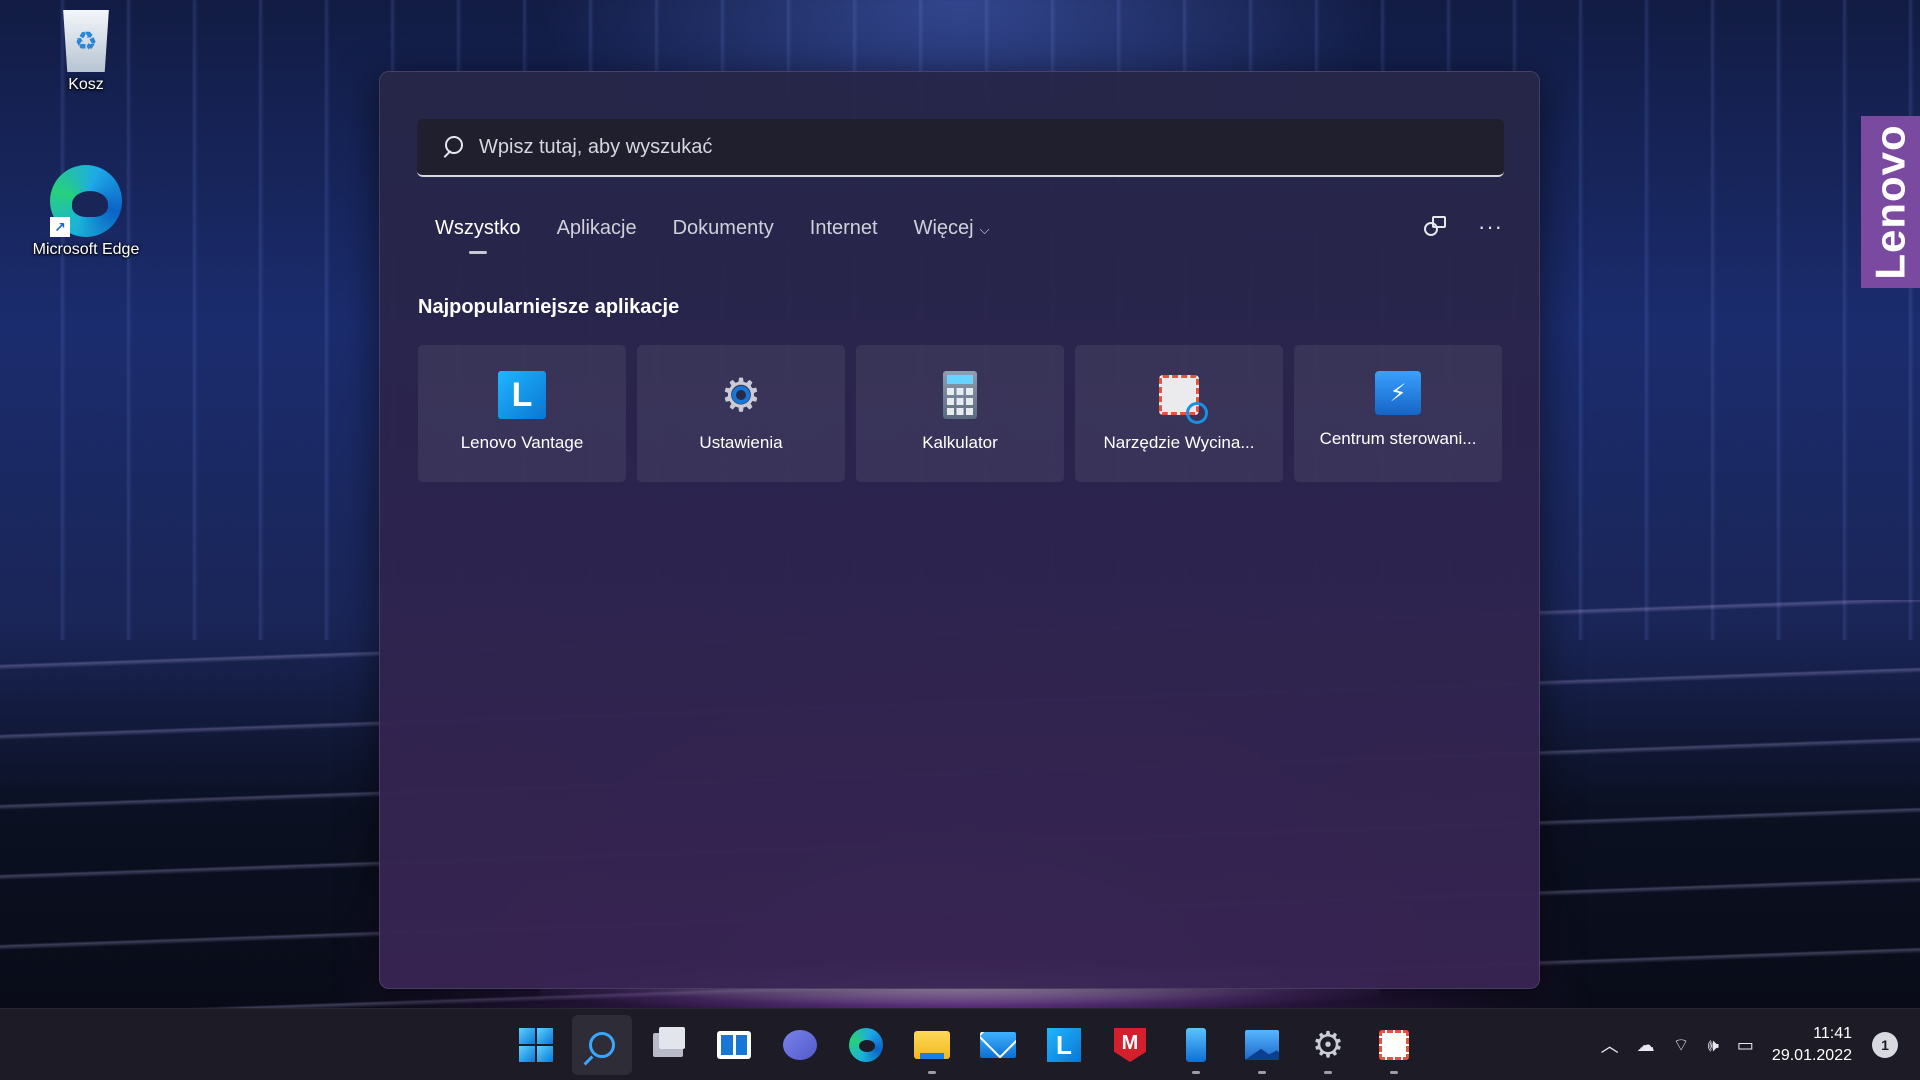 This screenshot has width=1920, height=1080. What do you see at coordinates (1745, 1045) in the screenshot?
I see `battery-icon: ▭` at bounding box center [1745, 1045].